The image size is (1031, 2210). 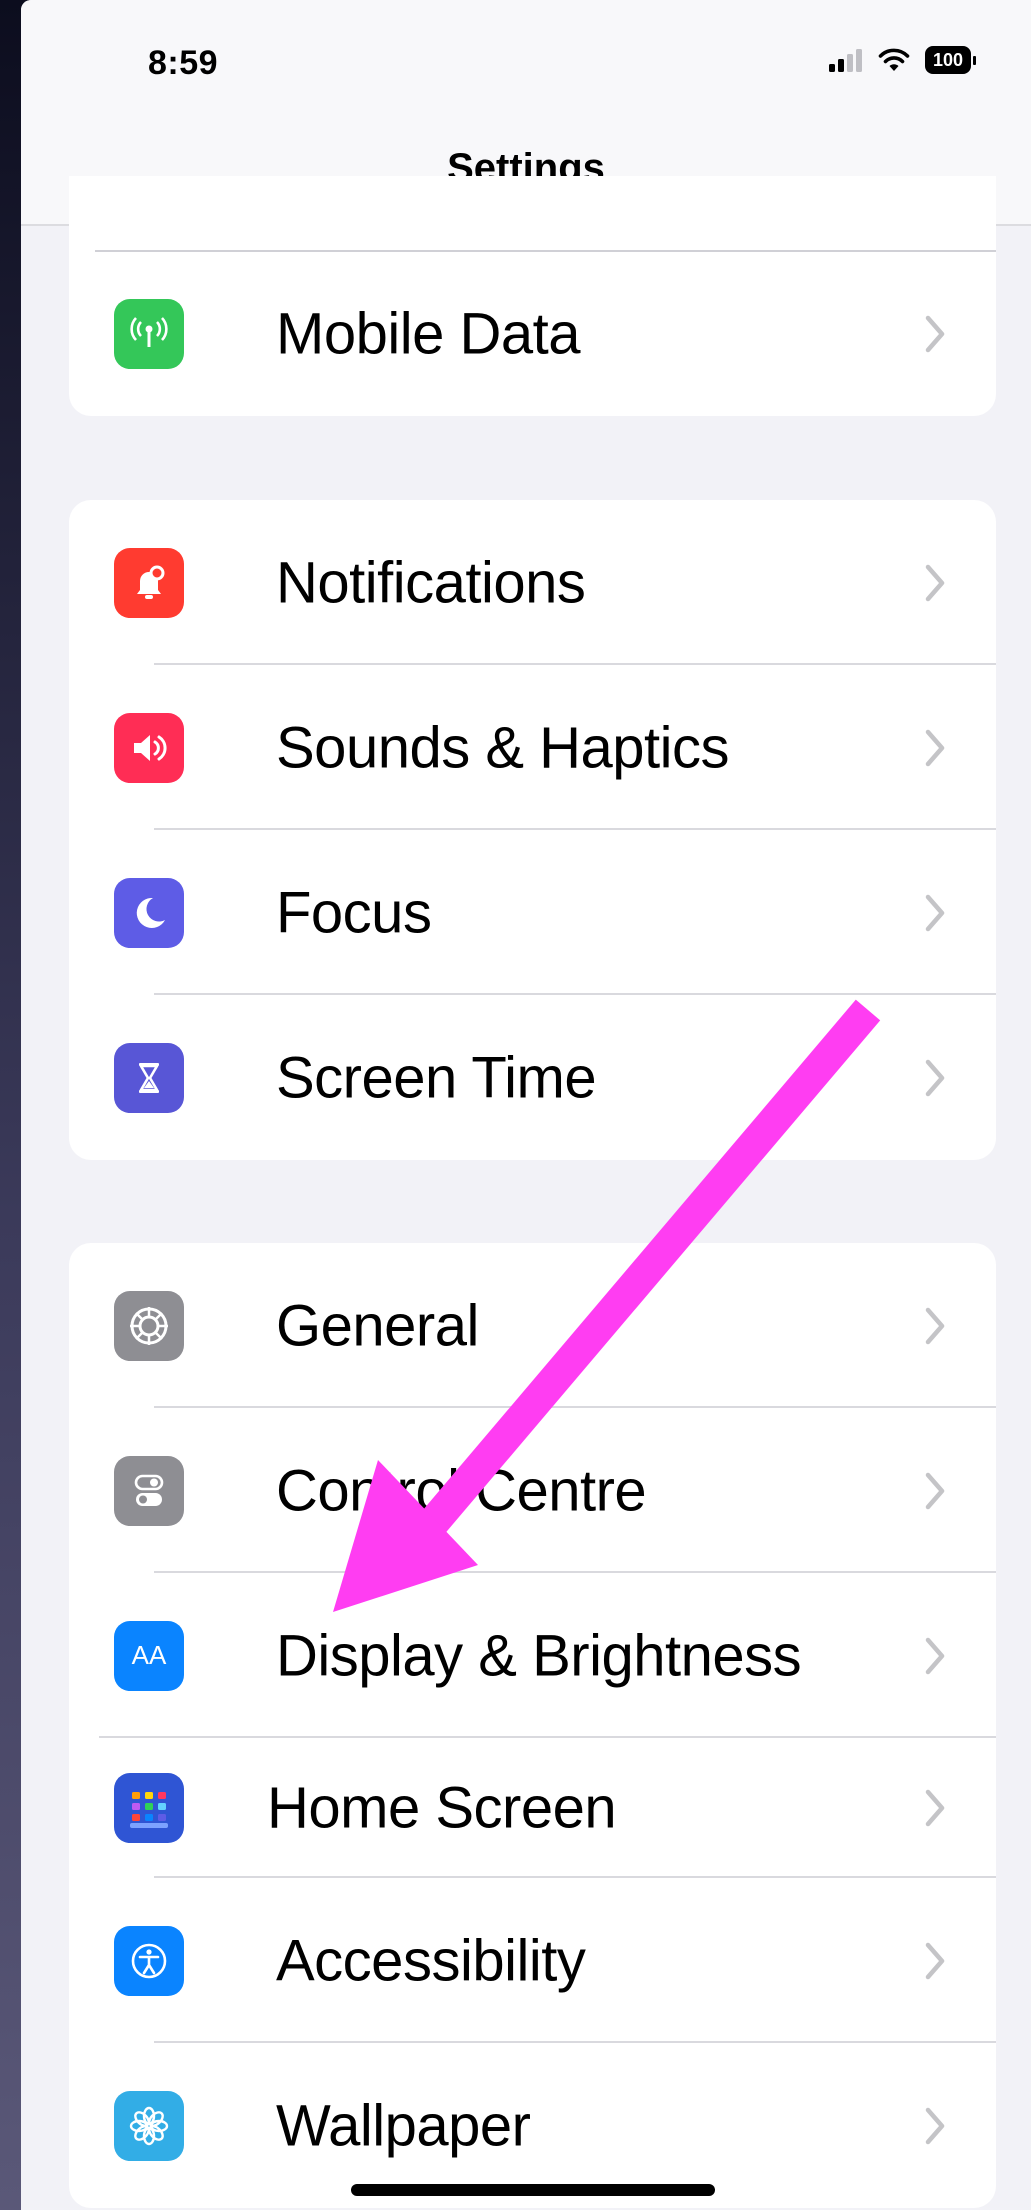 I want to click on settings-row-label: Mobile Data, so click(x=428, y=334).